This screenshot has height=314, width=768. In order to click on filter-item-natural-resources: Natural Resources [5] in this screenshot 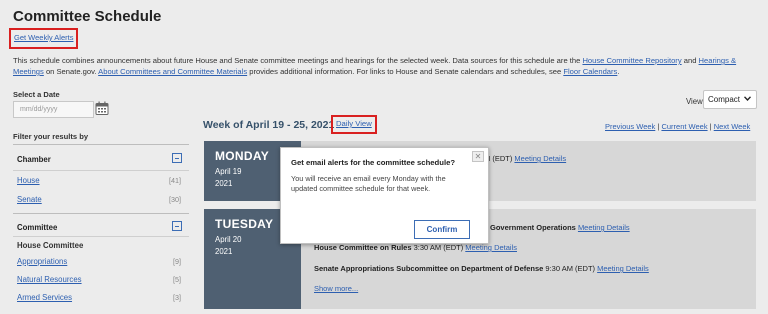, I will do `click(99, 279)`.